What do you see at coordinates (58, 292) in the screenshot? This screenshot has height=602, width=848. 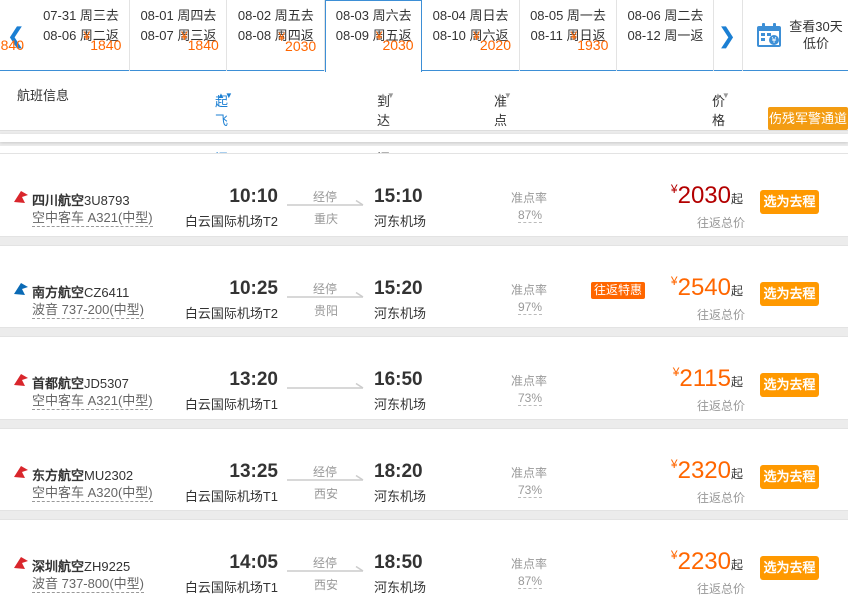 I see `airline-label: 南方航空` at bounding box center [58, 292].